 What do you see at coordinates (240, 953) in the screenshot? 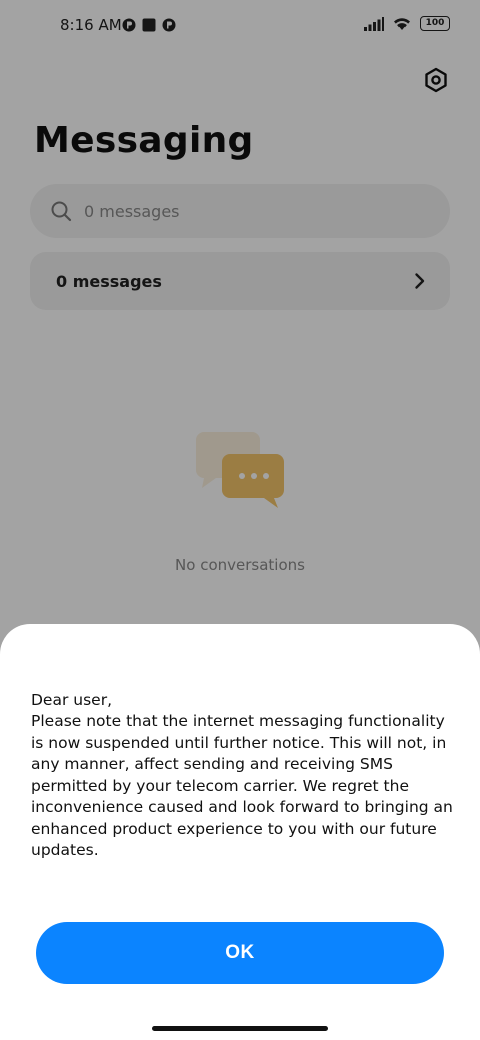
I see `ok-button: OK` at bounding box center [240, 953].